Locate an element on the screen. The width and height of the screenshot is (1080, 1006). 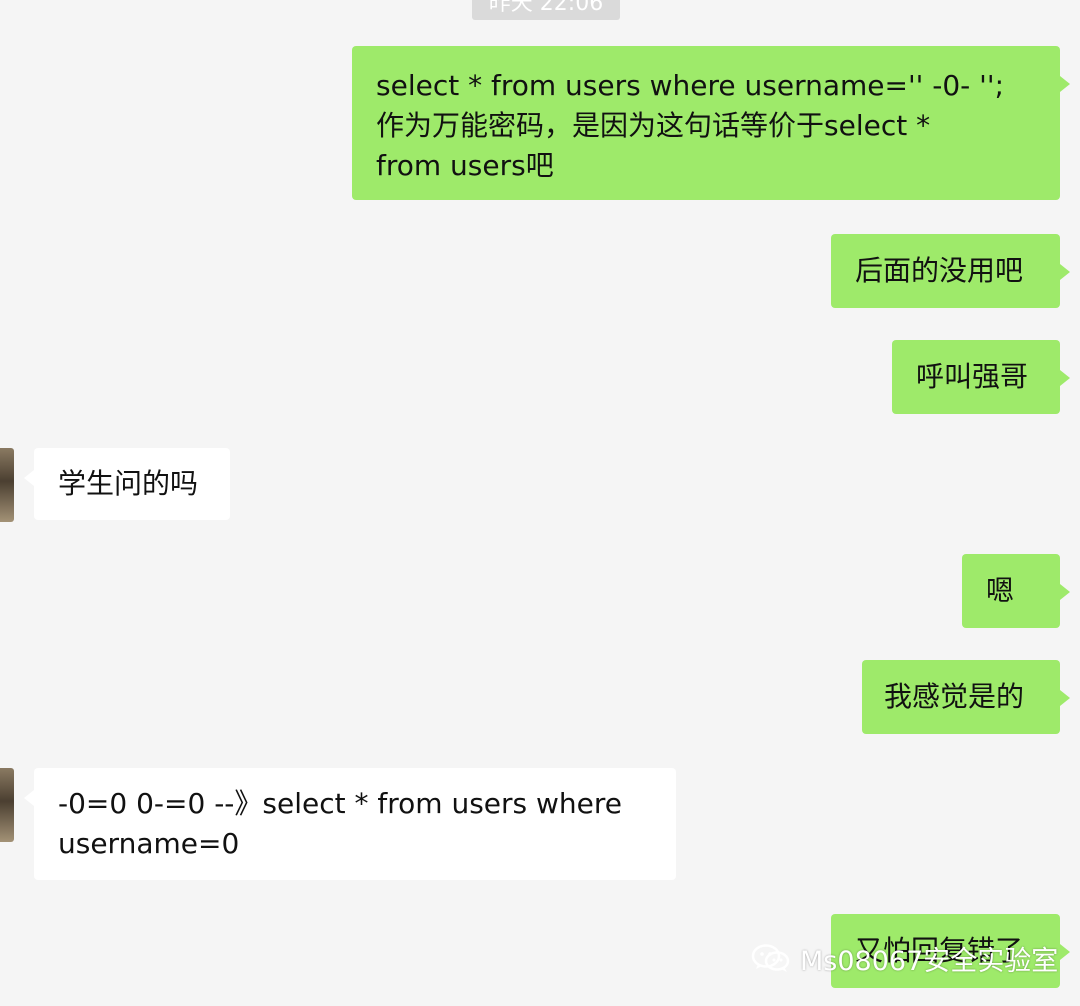
watermark: Ms08067安全实验室 is located at coordinates (904, 958).